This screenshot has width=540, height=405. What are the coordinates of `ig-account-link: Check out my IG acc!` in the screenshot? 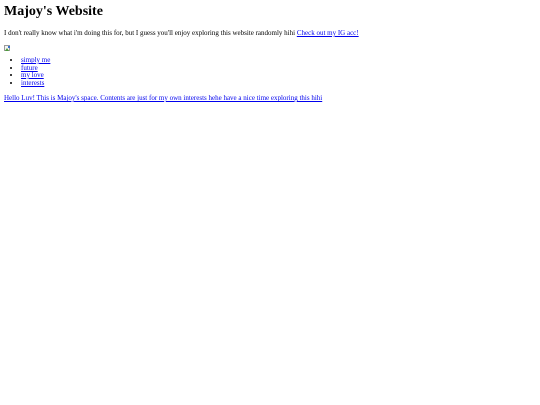 It's located at (328, 33).